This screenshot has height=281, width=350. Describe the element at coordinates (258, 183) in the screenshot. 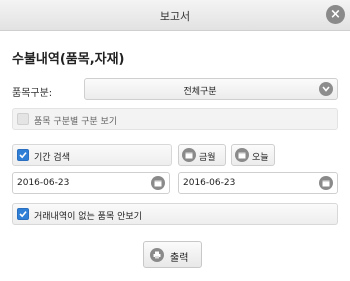

I see `end-date-input: 2016-06-23` at that location.